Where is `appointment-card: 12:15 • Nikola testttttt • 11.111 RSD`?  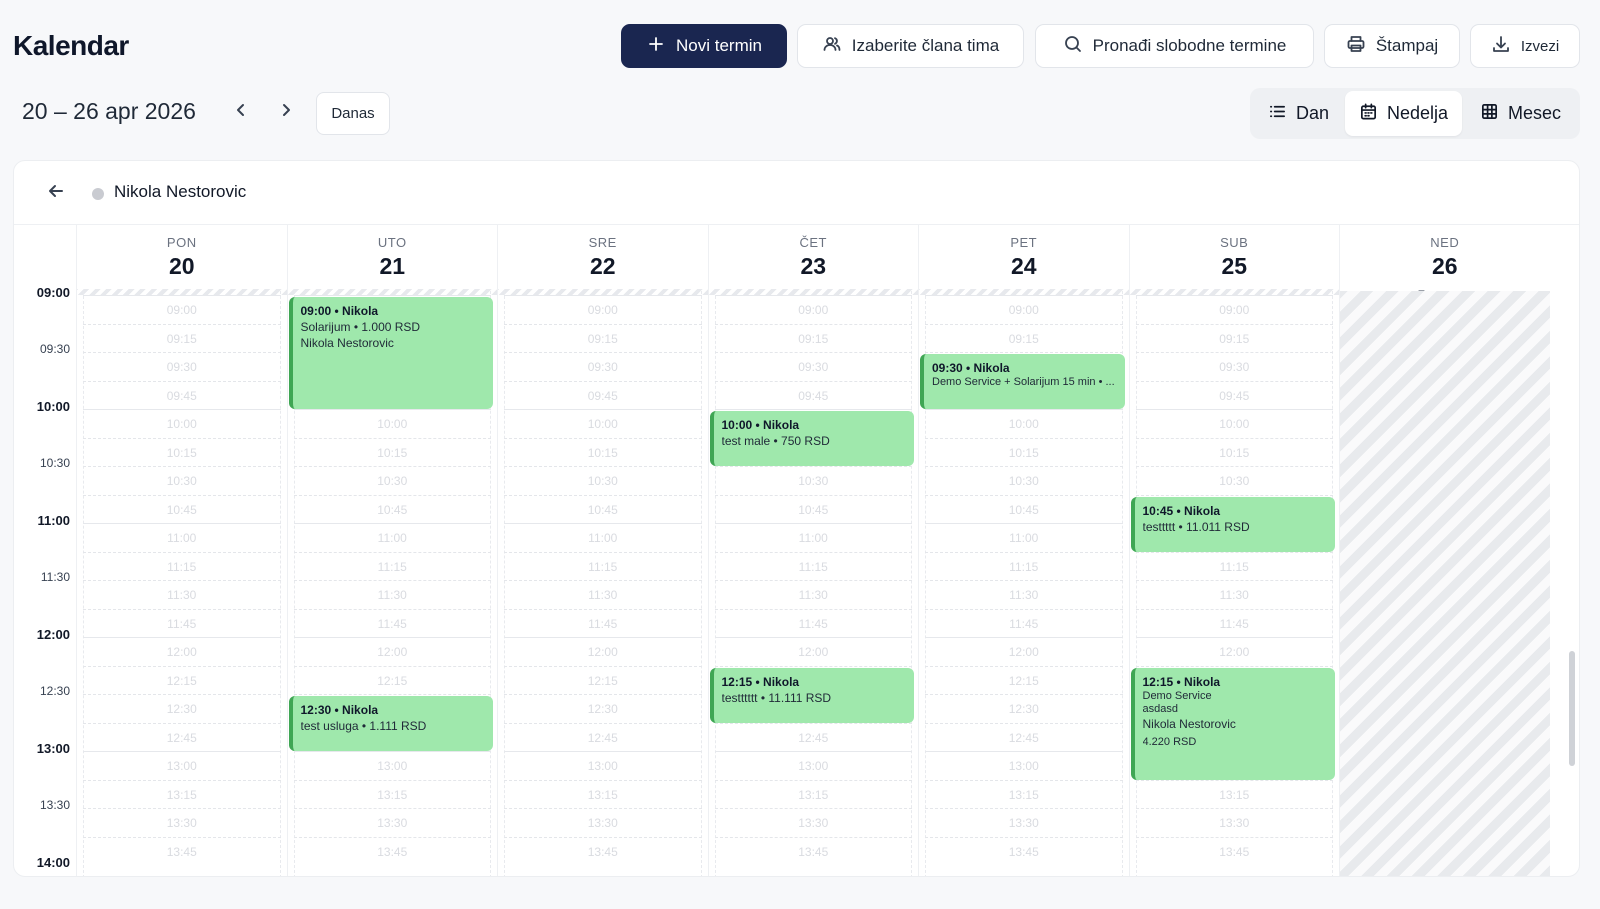 appointment-card: 12:15 • Nikola testttttt • 11.111 RSD is located at coordinates (811, 695).